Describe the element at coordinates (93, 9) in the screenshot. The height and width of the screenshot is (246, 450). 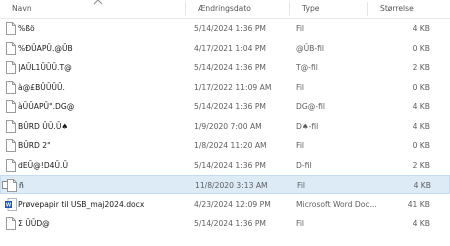
I see `column-header-name: Navn` at that location.